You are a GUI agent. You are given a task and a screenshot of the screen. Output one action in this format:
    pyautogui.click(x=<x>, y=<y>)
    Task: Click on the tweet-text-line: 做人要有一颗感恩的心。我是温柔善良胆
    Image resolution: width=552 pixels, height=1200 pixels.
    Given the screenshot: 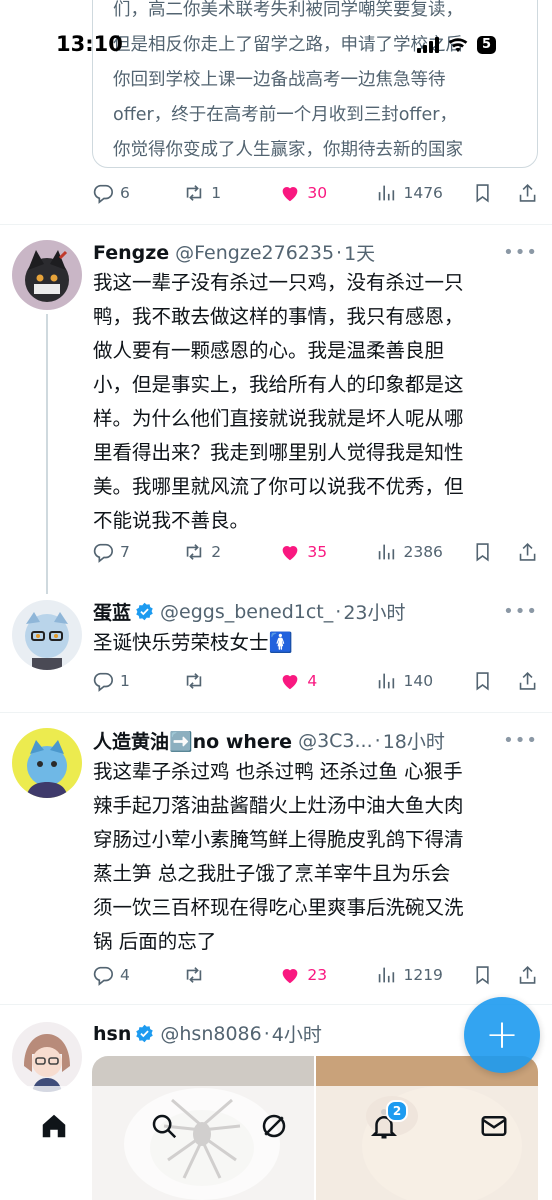 What is the action you would take?
    pyautogui.click(x=269, y=350)
    